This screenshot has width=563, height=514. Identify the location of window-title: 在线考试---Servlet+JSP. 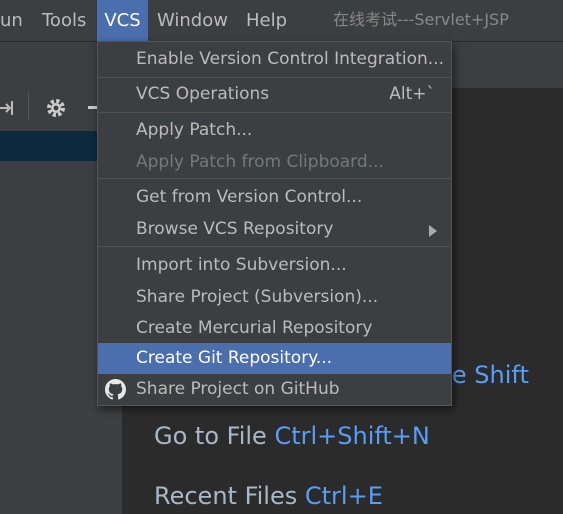
(421, 19).